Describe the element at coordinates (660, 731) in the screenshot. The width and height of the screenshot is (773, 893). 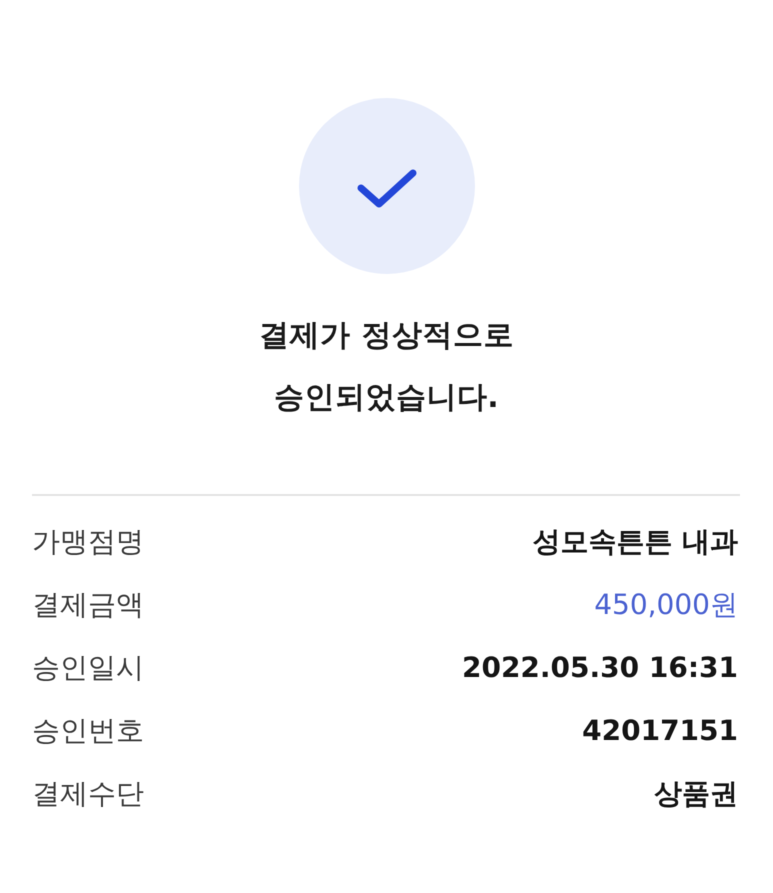
I see `detail-value: 42017151` at that location.